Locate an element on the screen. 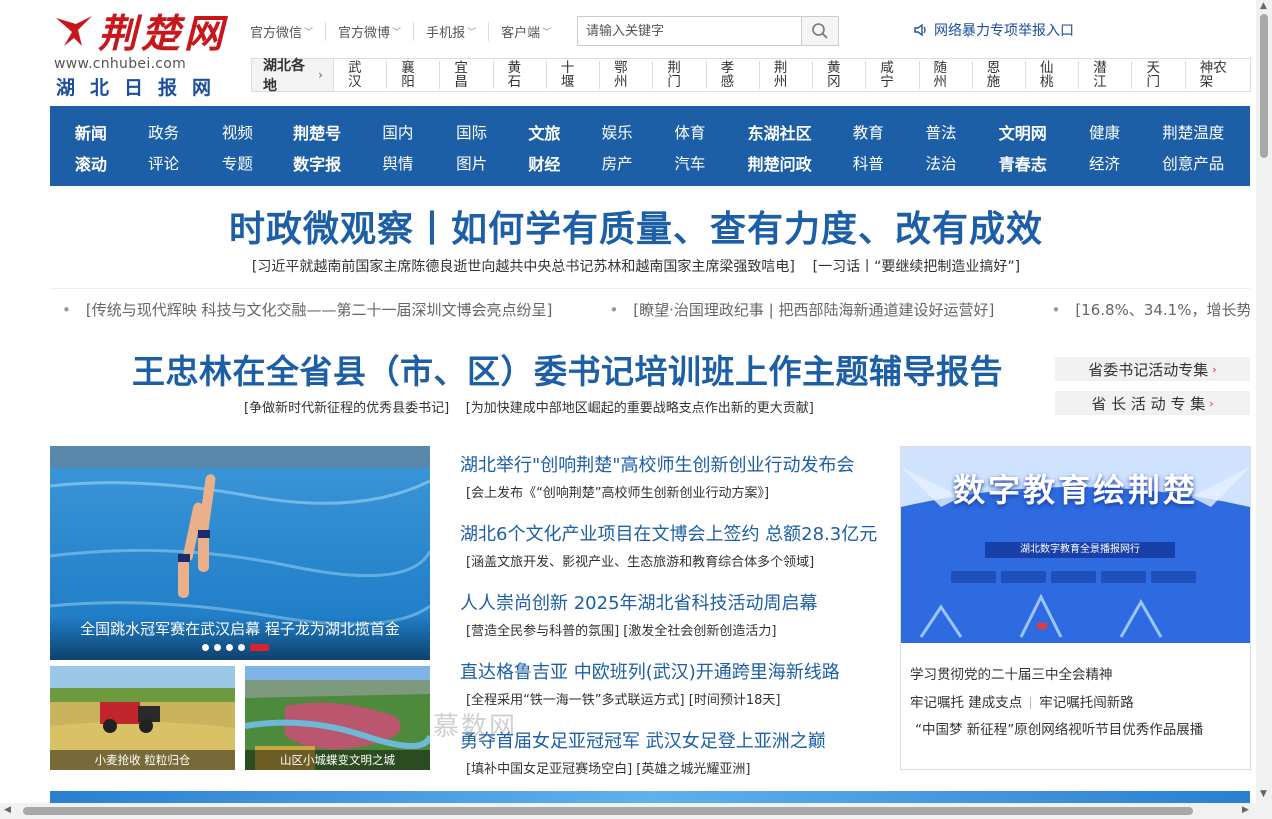 This screenshot has height=819, width=1272. news-title: 勇夺首届女足亚冠冠军 武汉女足登上亚洲之巅 is located at coordinates (675, 740).